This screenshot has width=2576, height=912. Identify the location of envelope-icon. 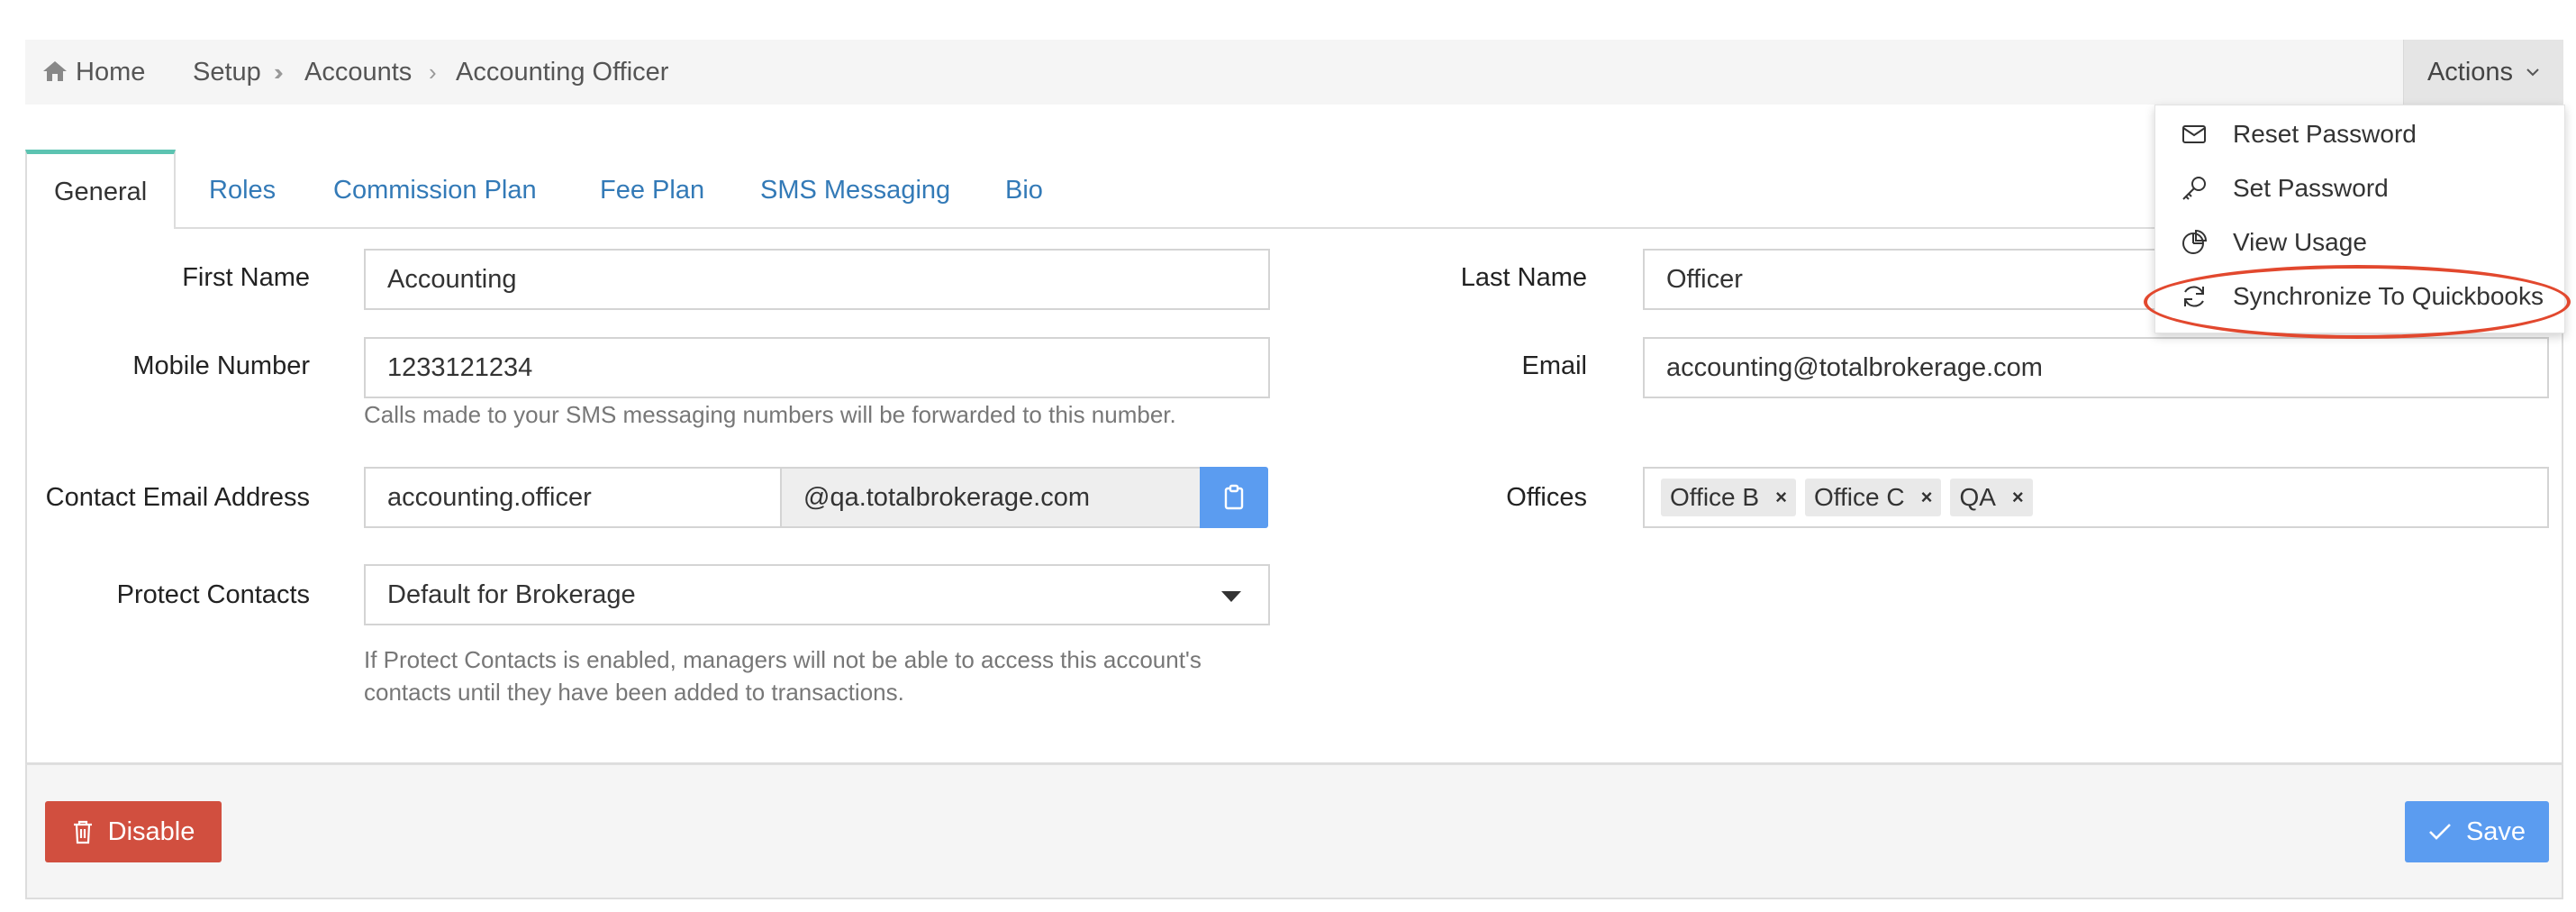
(2194, 134).